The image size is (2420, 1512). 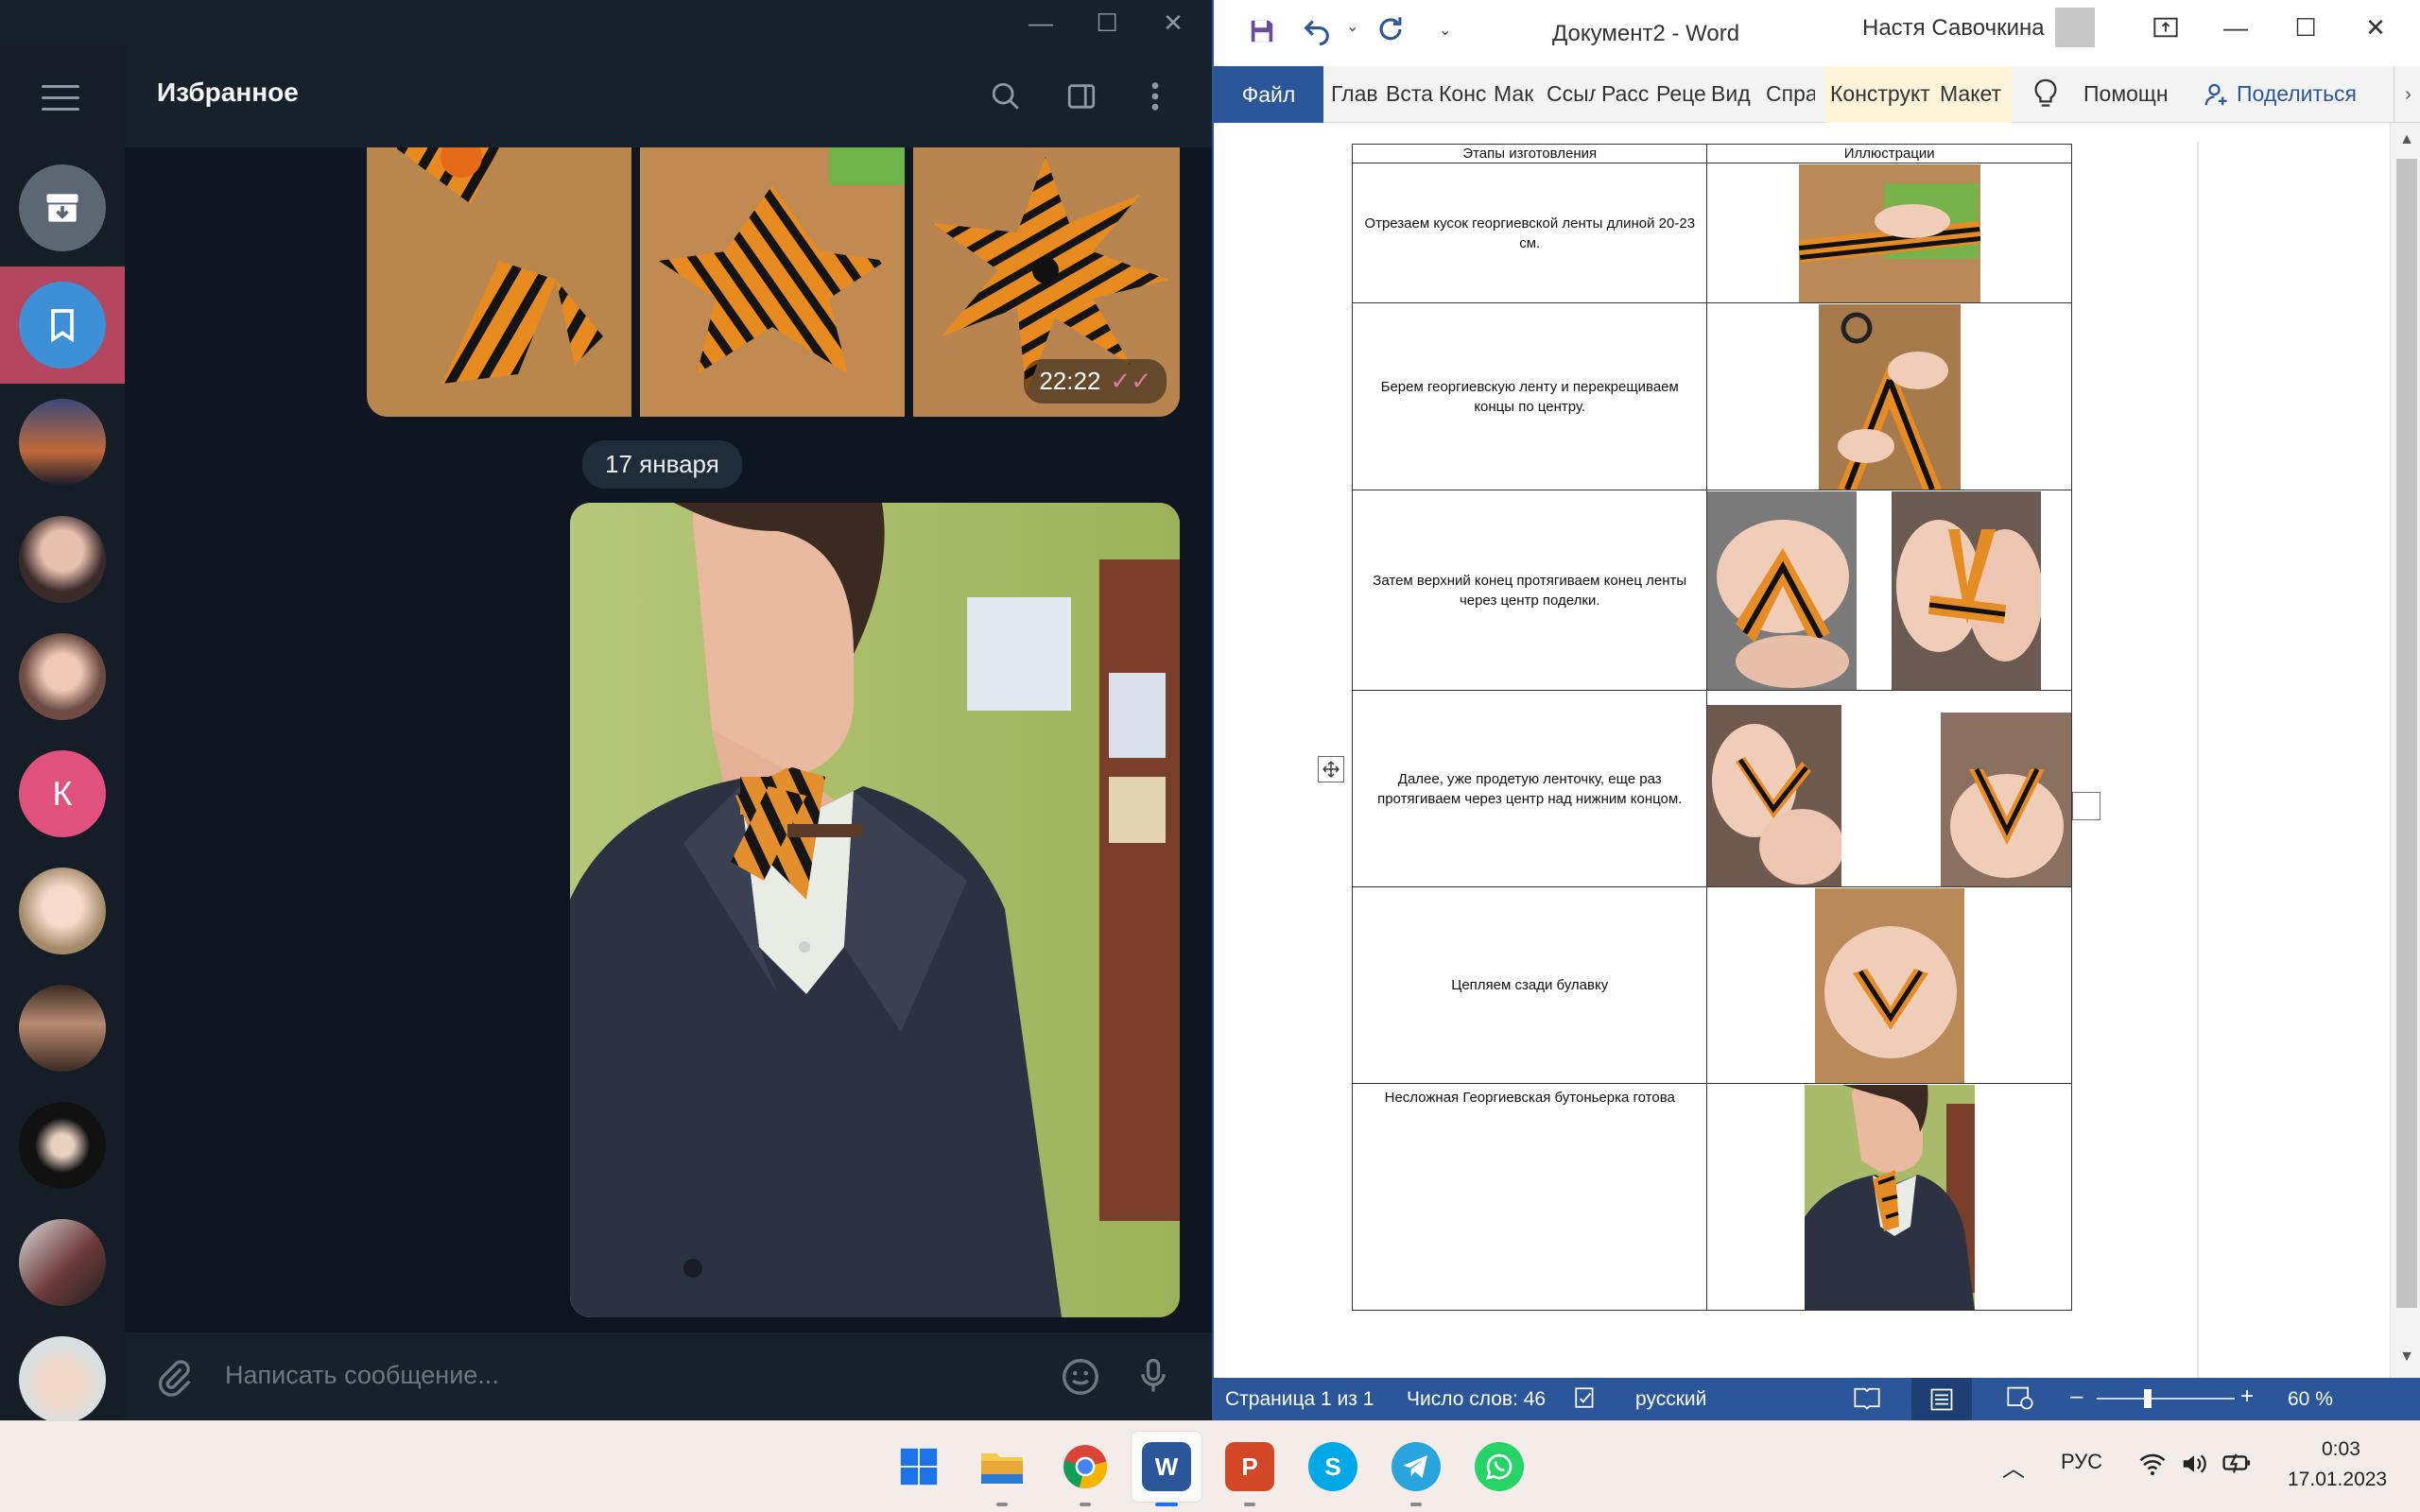 I want to click on zoom-slider-track, so click(x=2166, y=1399).